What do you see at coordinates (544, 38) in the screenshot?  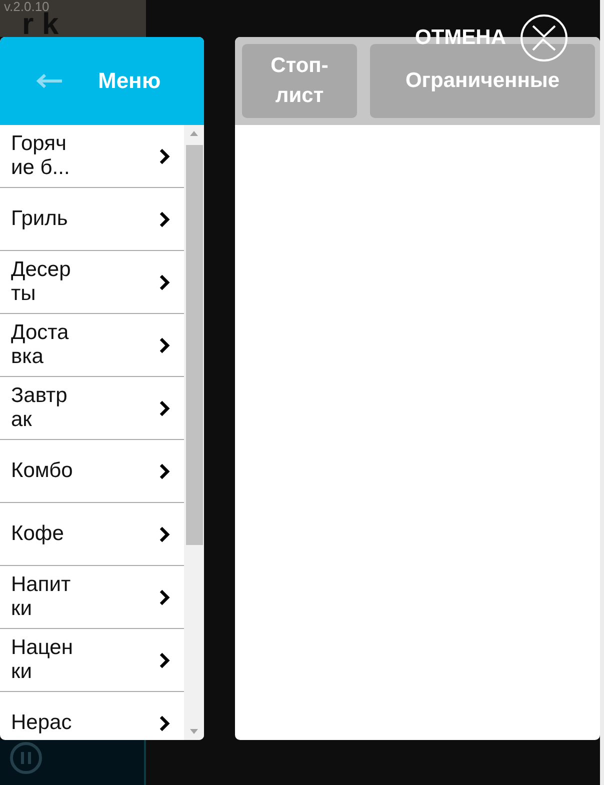 I see `close-icon` at bounding box center [544, 38].